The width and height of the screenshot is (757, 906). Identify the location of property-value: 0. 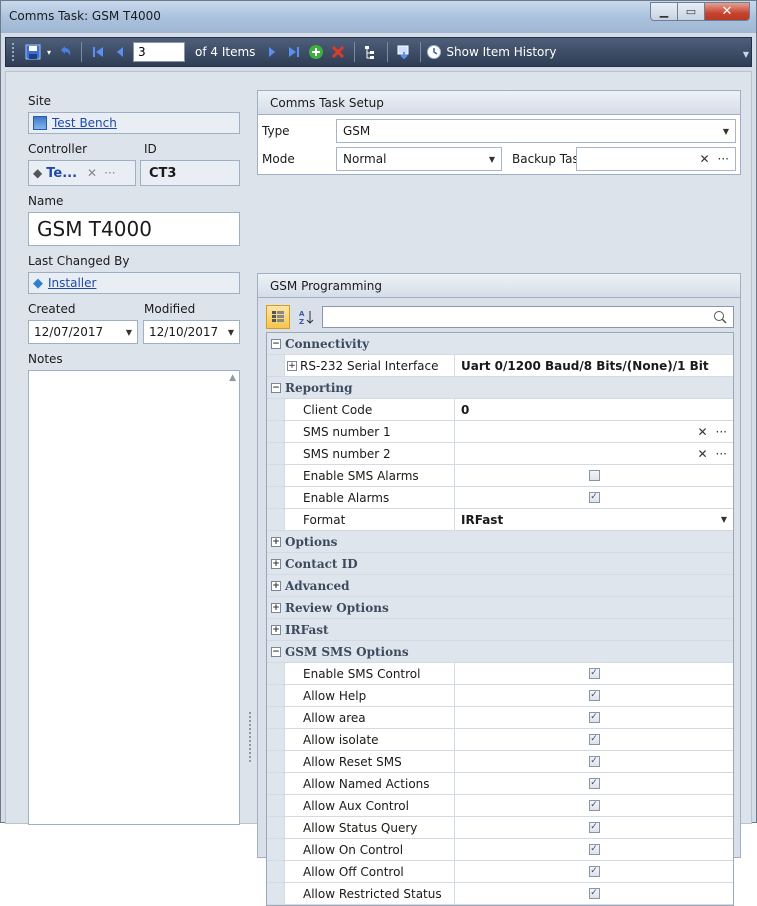
(594, 409).